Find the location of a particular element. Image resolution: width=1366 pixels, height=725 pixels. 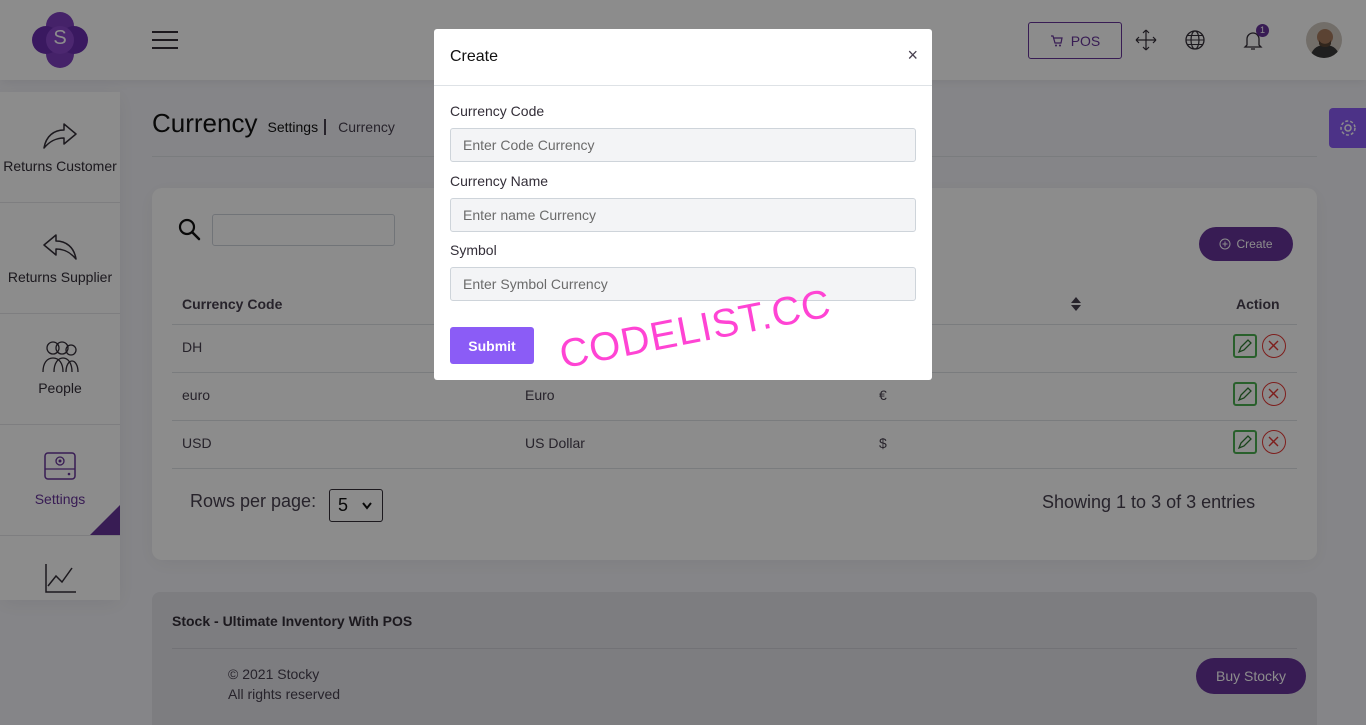

currency-code-input is located at coordinates (683, 145).